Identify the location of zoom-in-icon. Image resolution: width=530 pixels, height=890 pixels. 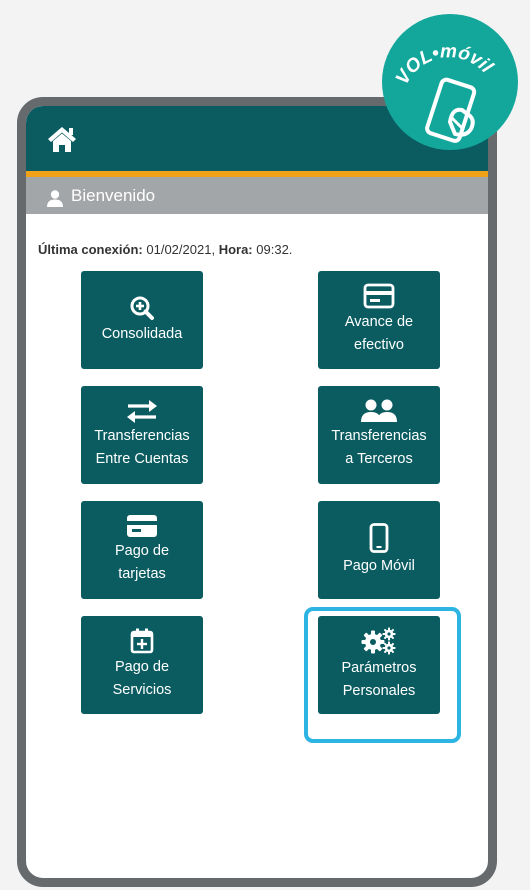
(142, 308).